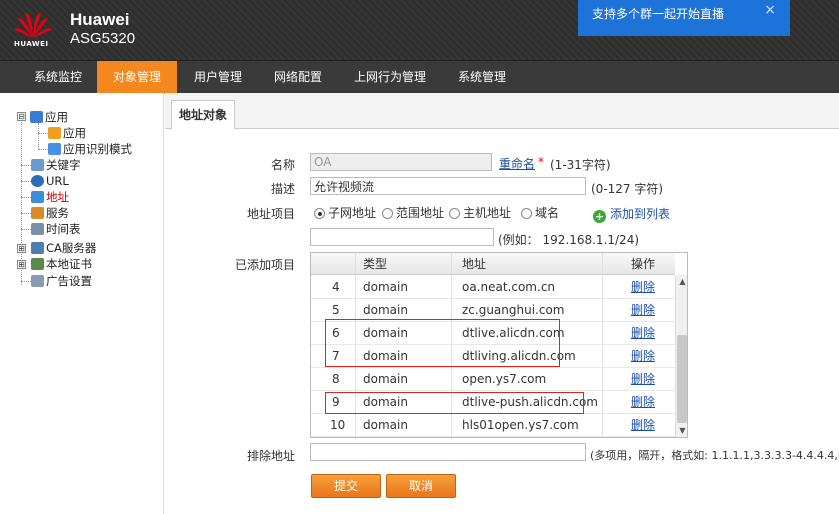 This screenshot has height=514, width=839. What do you see at coordinates (58, 77) in the screenshot?
I see `nav-system-monitor: 系统监控` at bounding box center [58, 77].